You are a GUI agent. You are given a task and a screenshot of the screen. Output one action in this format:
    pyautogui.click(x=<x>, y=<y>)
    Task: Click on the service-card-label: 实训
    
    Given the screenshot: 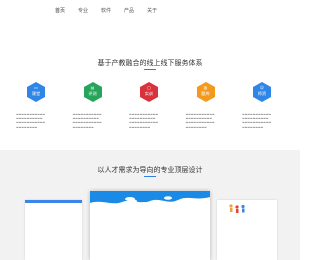 What is the action you would take?
    pyautogui.click(x=149, y=93)
    